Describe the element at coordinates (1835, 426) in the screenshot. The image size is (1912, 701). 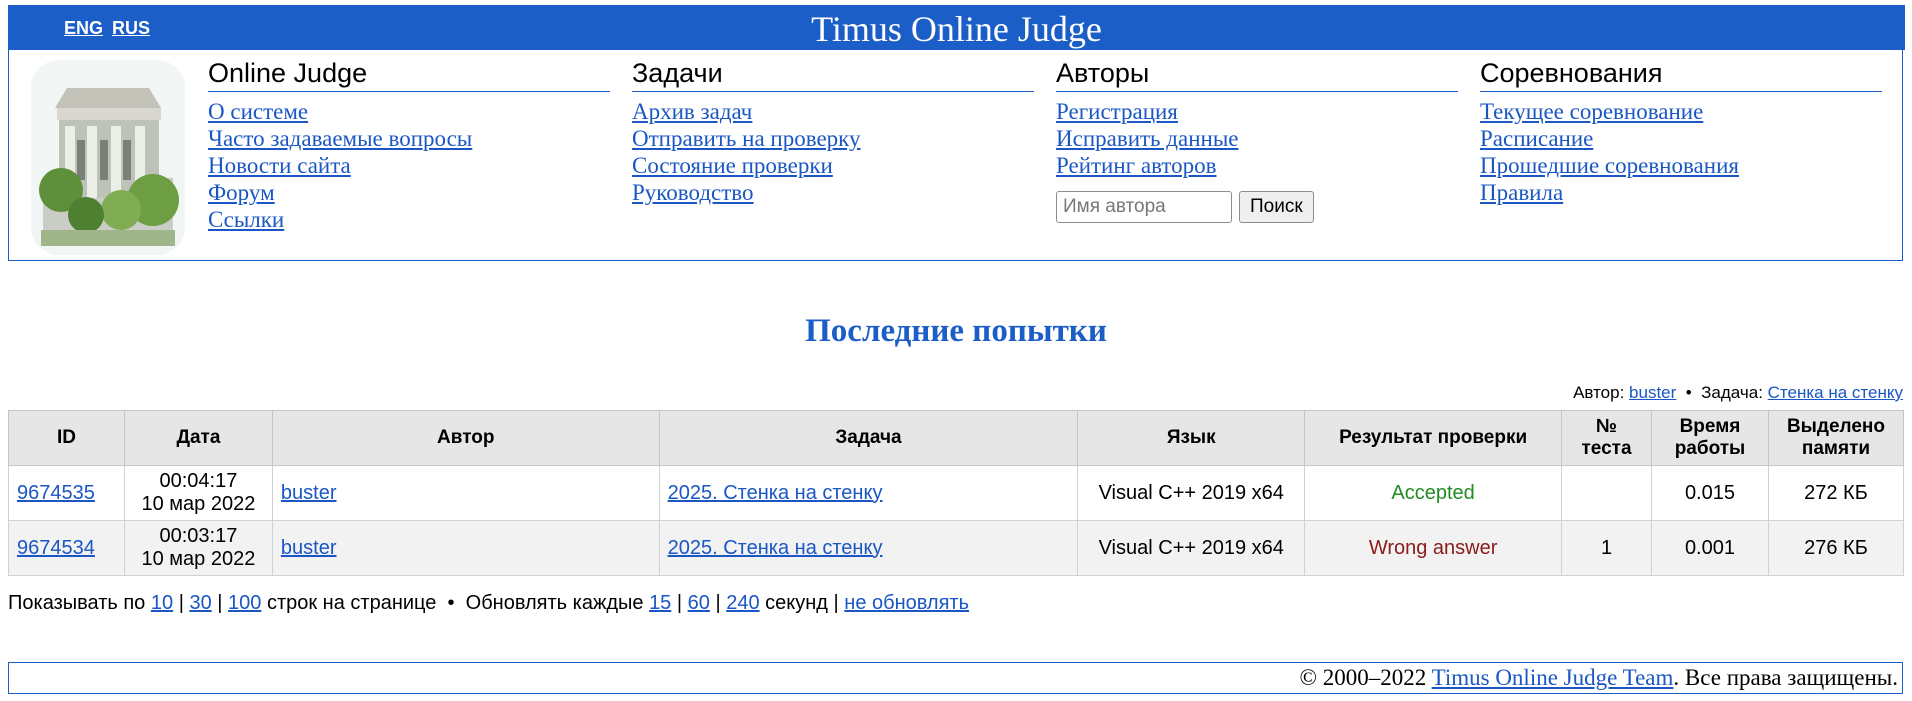
I see `header-memory-line1: Выделено` at that location.